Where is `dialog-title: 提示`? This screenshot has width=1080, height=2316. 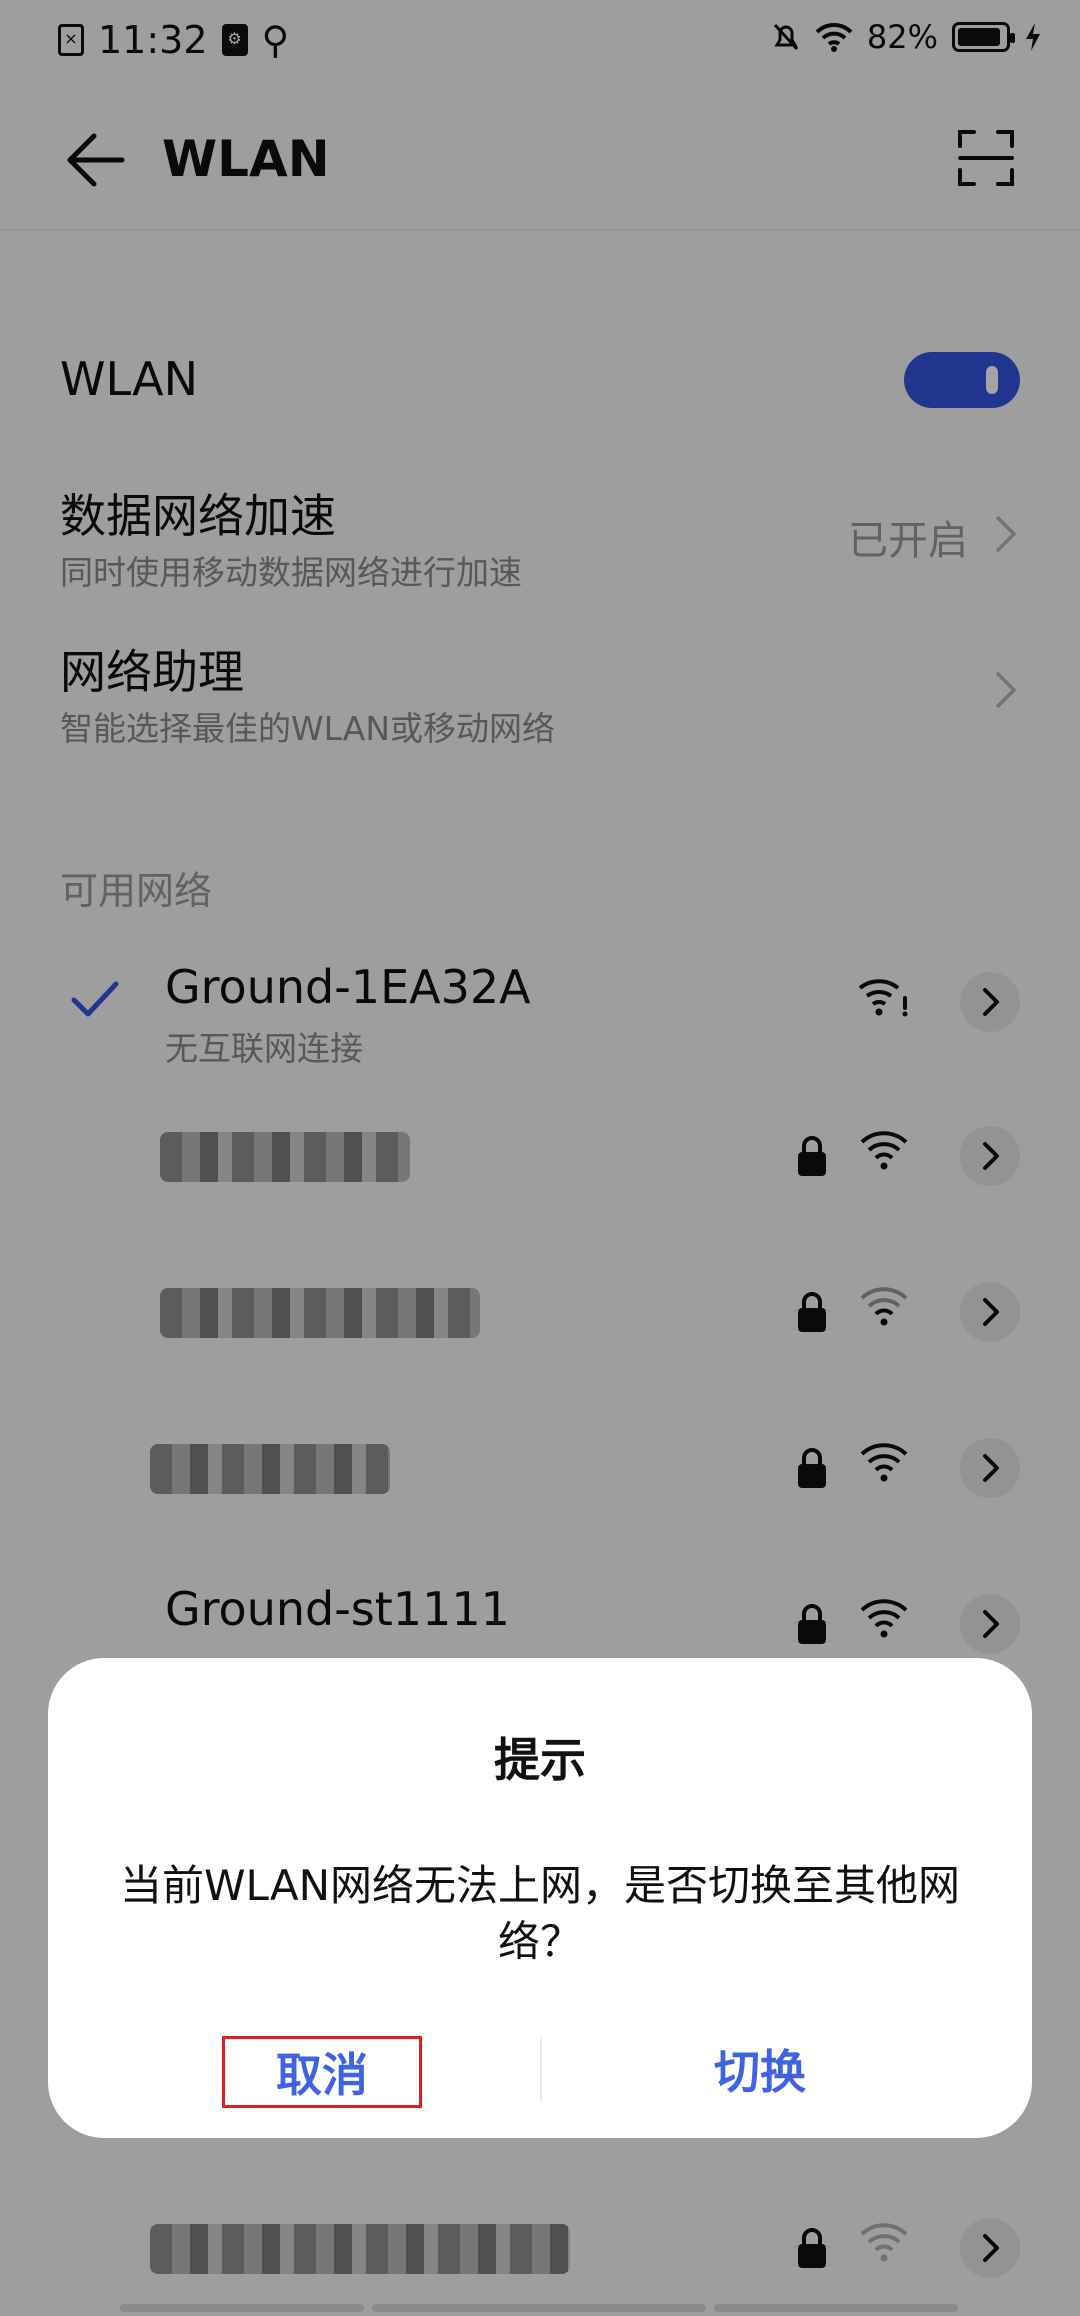 dialog-title: 提示 is located at coordinates (540, 1760).